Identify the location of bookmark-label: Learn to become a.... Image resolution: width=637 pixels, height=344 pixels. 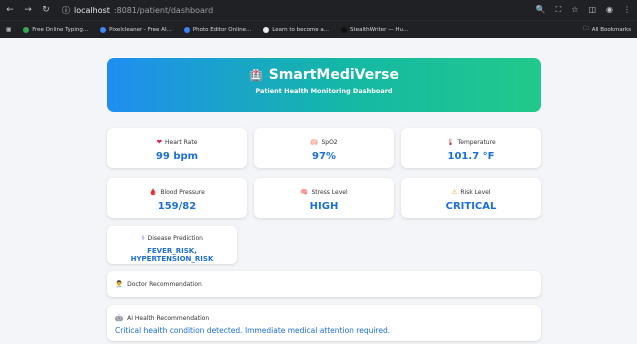
(301, 29).